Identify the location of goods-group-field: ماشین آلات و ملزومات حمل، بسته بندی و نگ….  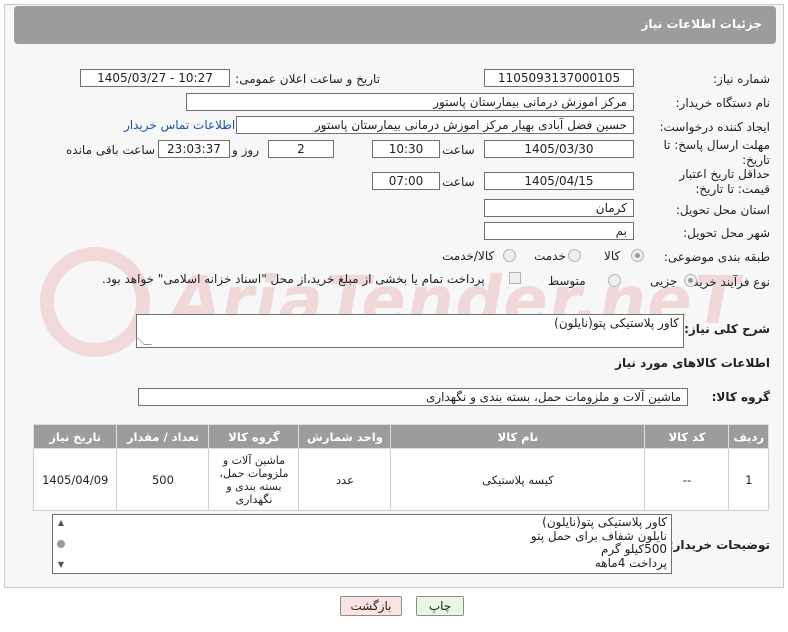
(413, 397).